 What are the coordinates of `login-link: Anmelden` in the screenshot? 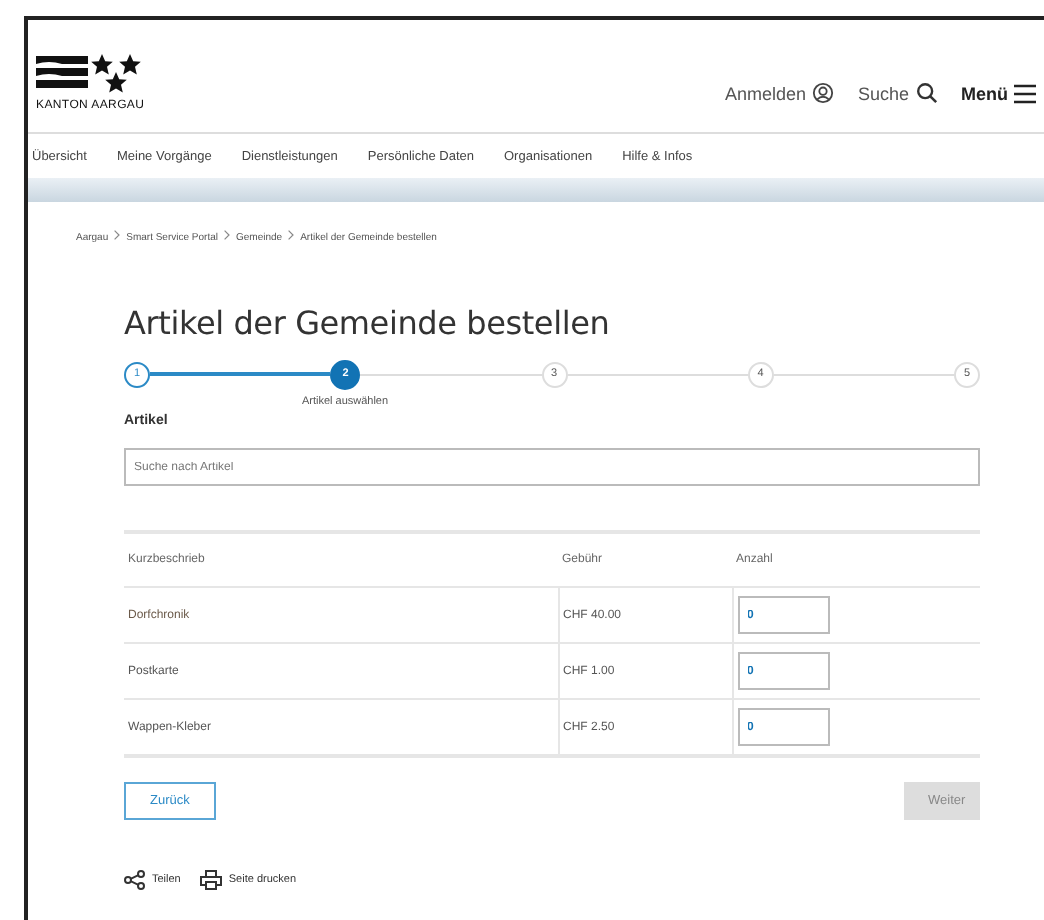 It's located at (779, 93).